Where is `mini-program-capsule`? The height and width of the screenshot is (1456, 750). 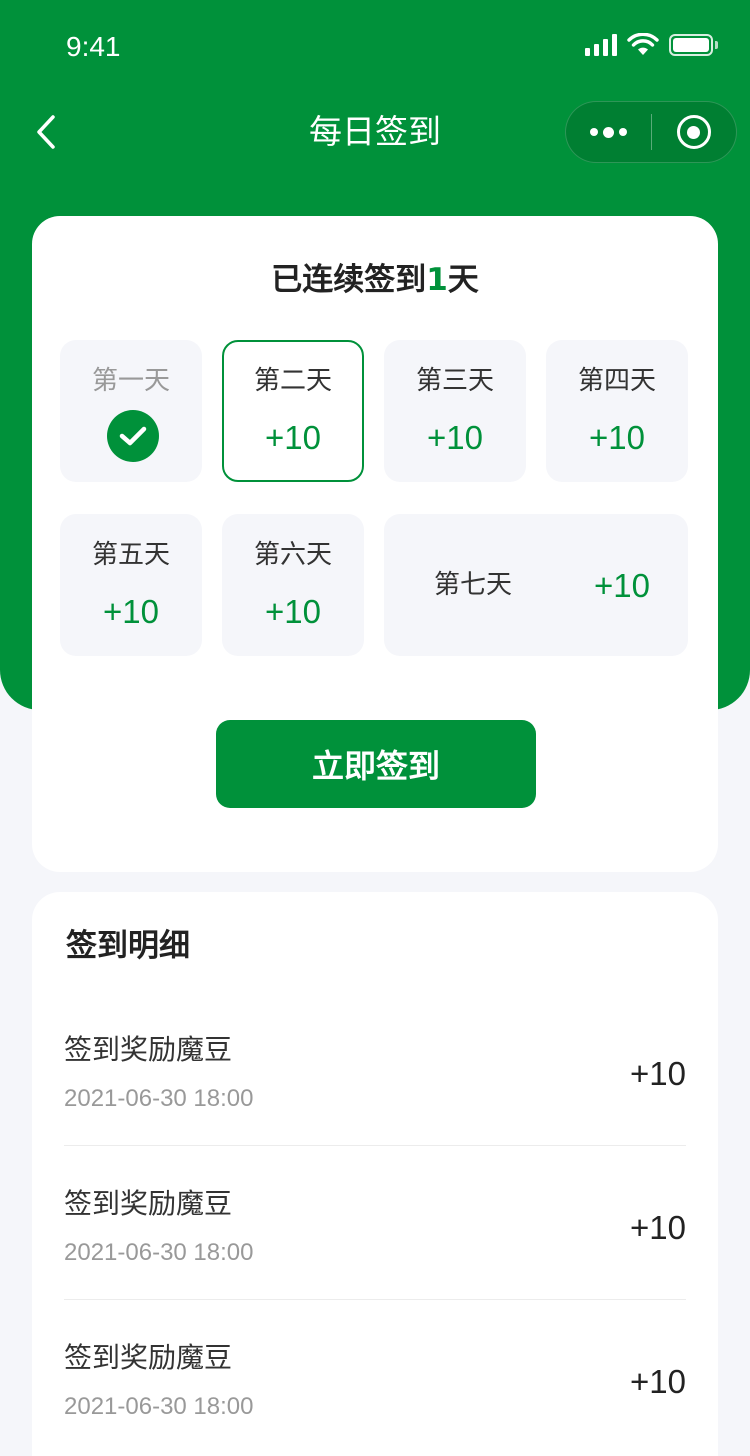 mini-program-capsule is located at coordinates (651, 132).